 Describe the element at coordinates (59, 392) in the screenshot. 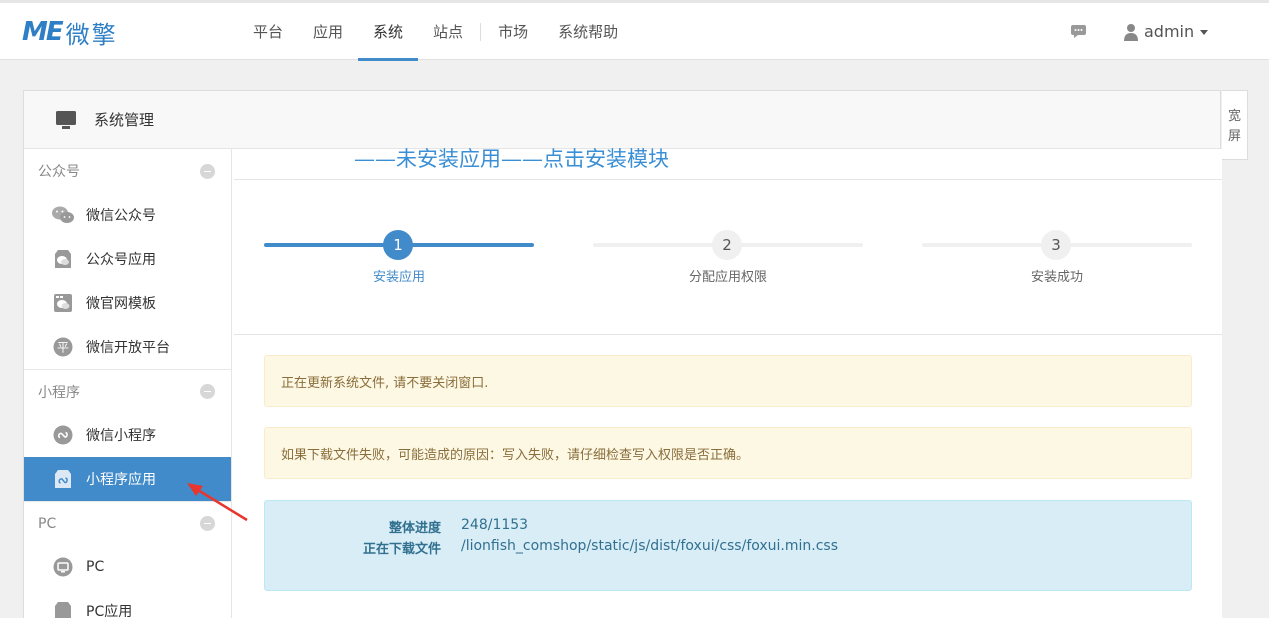

I see `sidebar-section-title: 小程序` at that location.